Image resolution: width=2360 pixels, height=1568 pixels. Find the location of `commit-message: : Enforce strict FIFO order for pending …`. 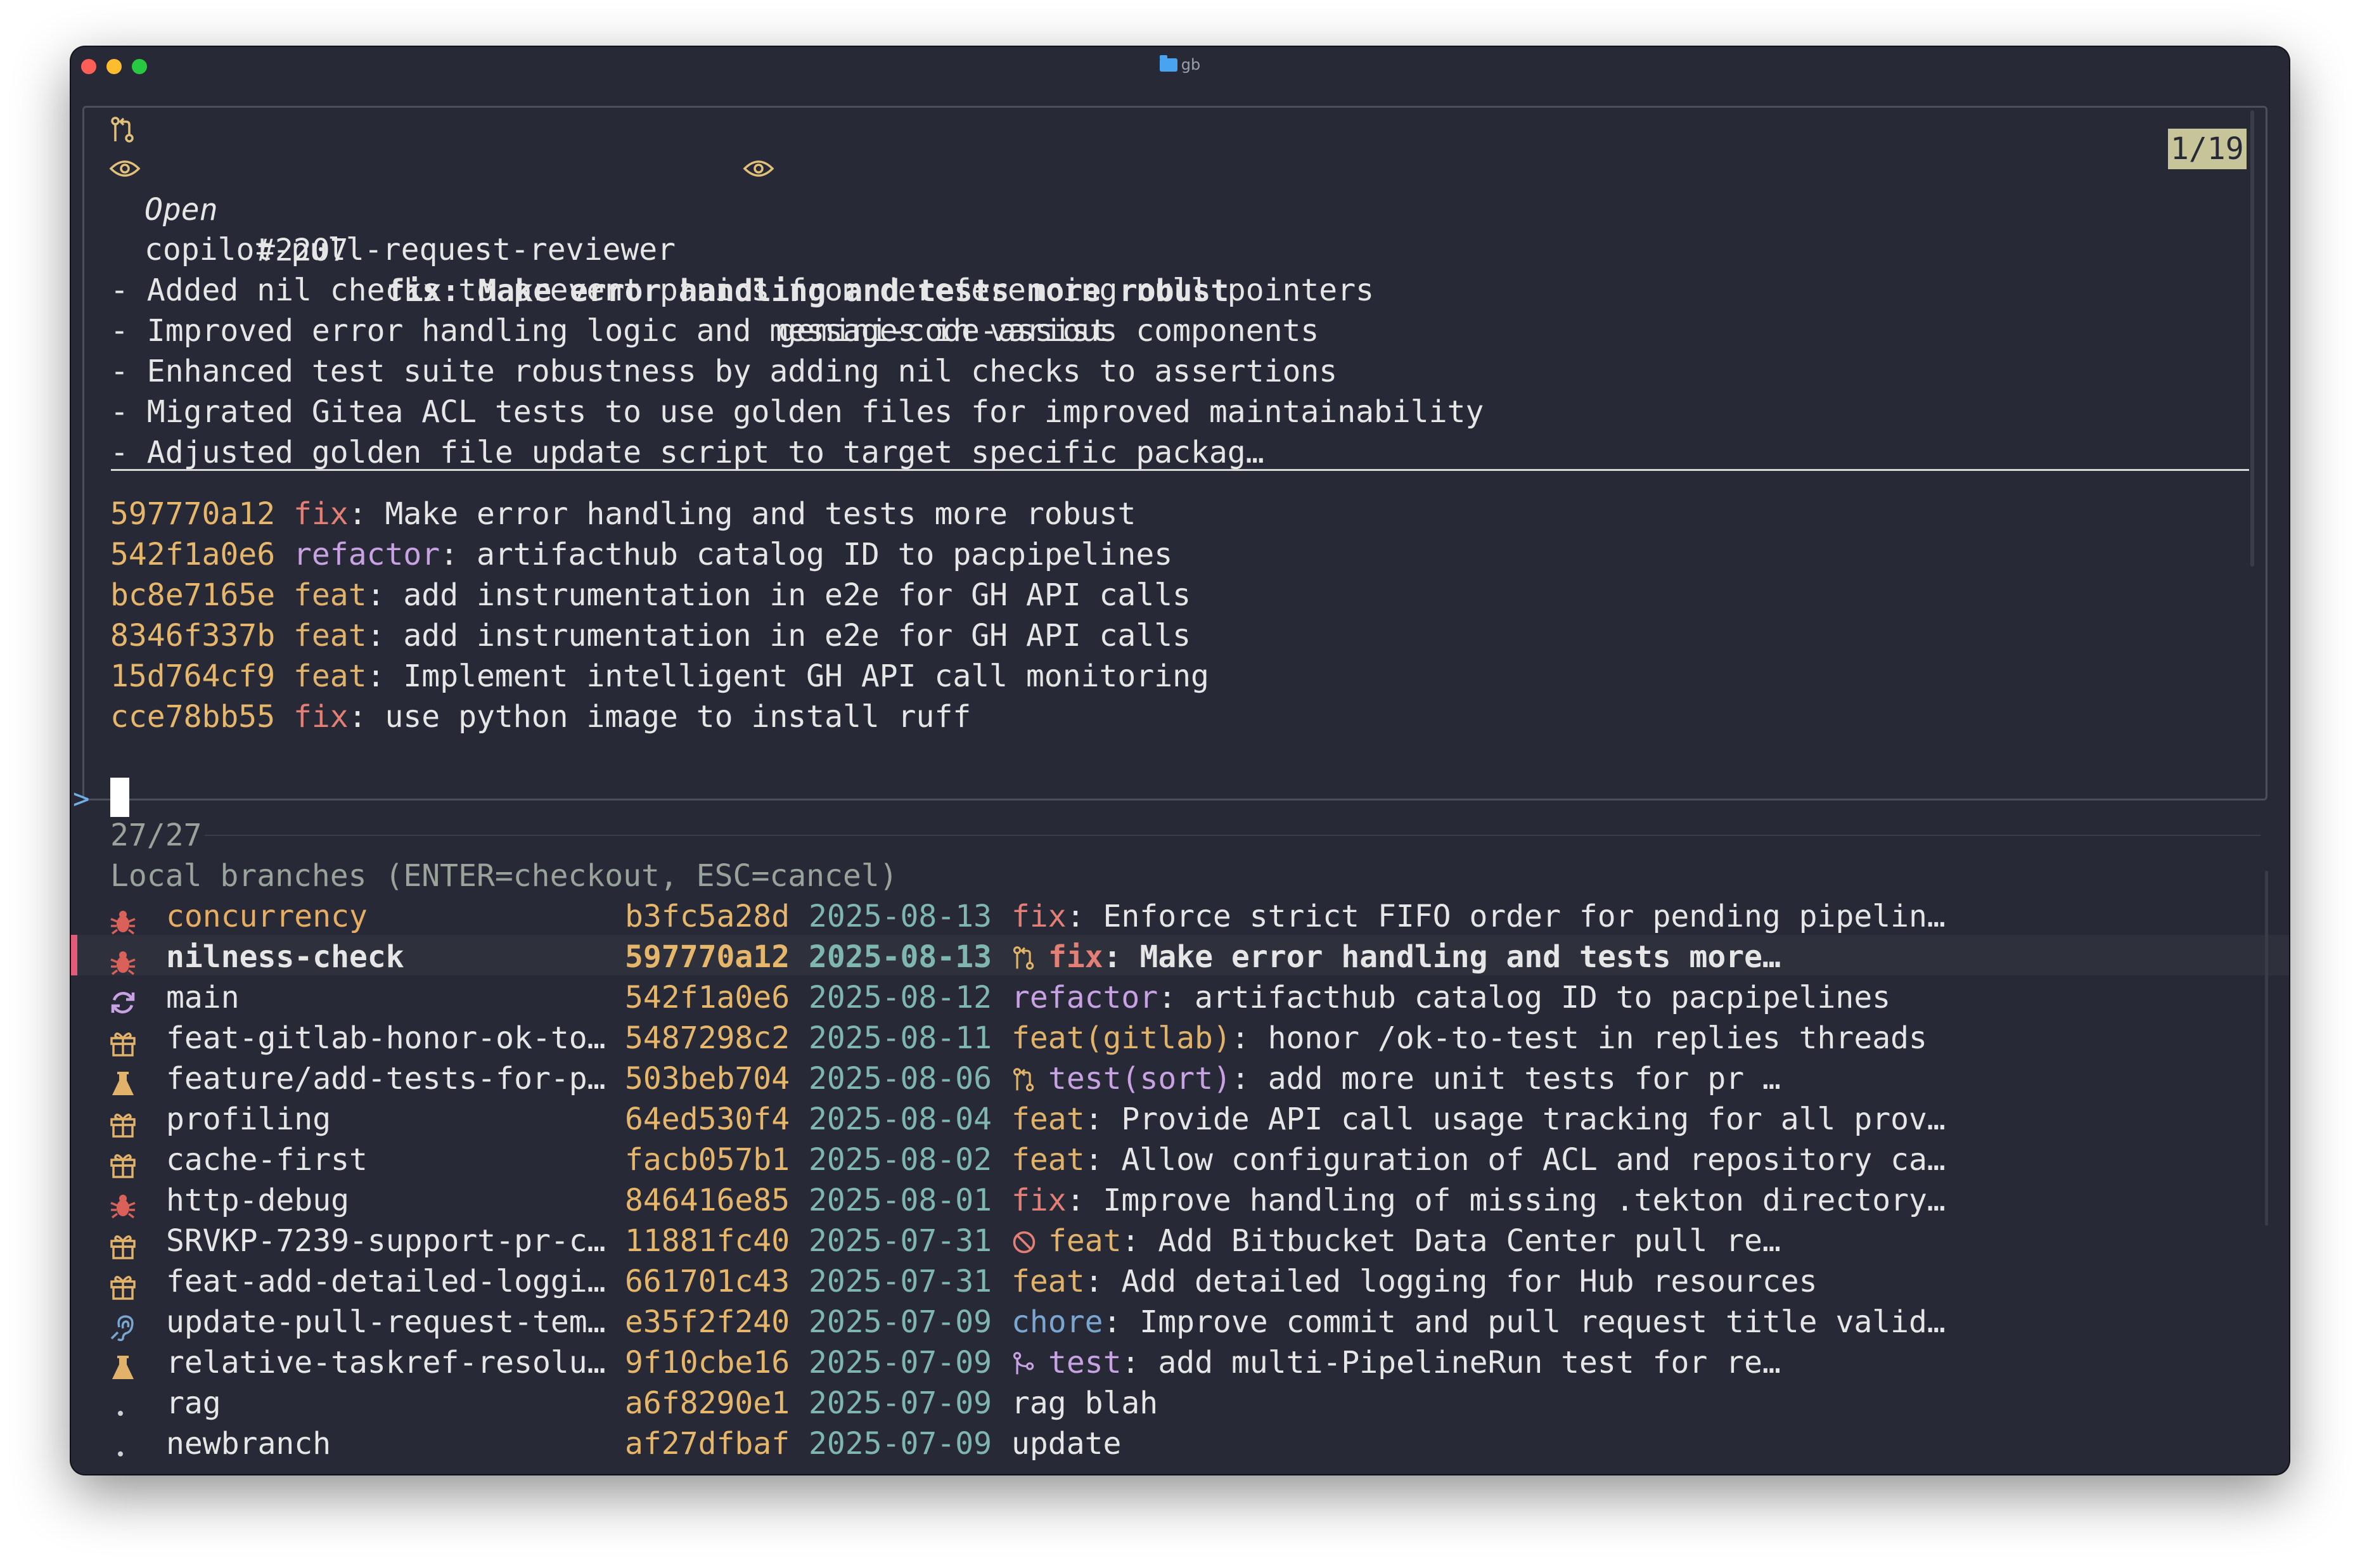

commit-message: : Enforce strict FIFO order for pending … is located at coordinates (1506, 916).